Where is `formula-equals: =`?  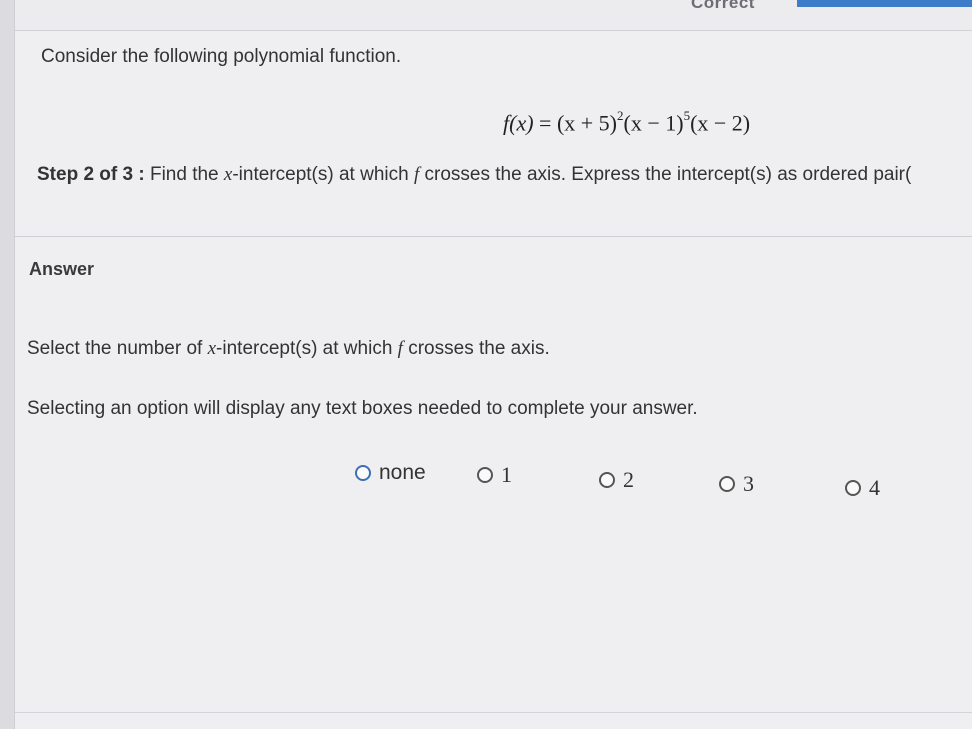 formula-equals: = is located at coordinates (545, 123).